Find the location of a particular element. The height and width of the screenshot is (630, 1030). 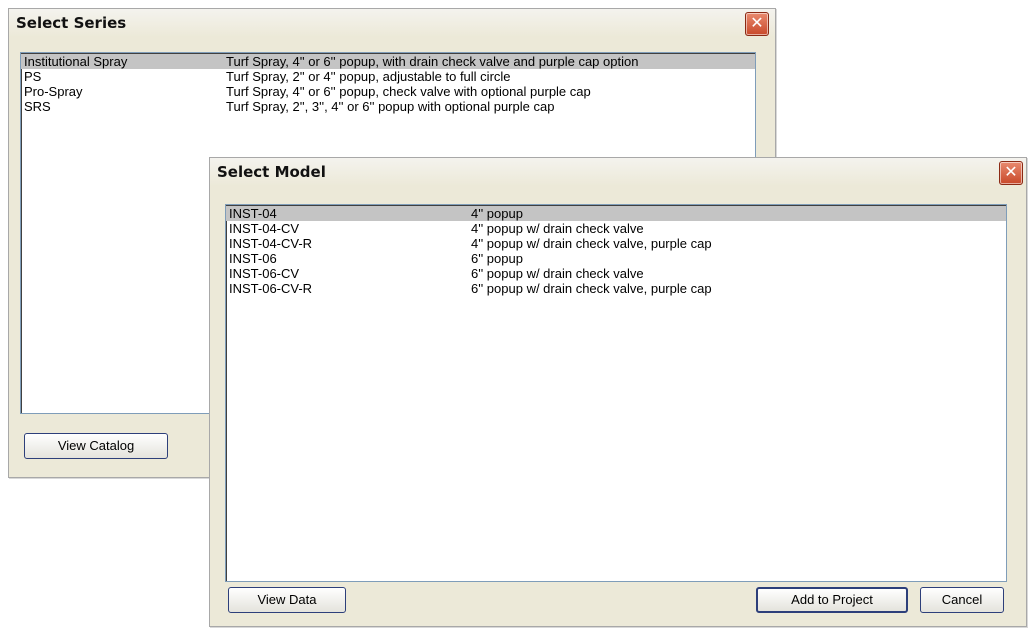

add-to-project-button: Add to Project is located at coordinates (832, 600).